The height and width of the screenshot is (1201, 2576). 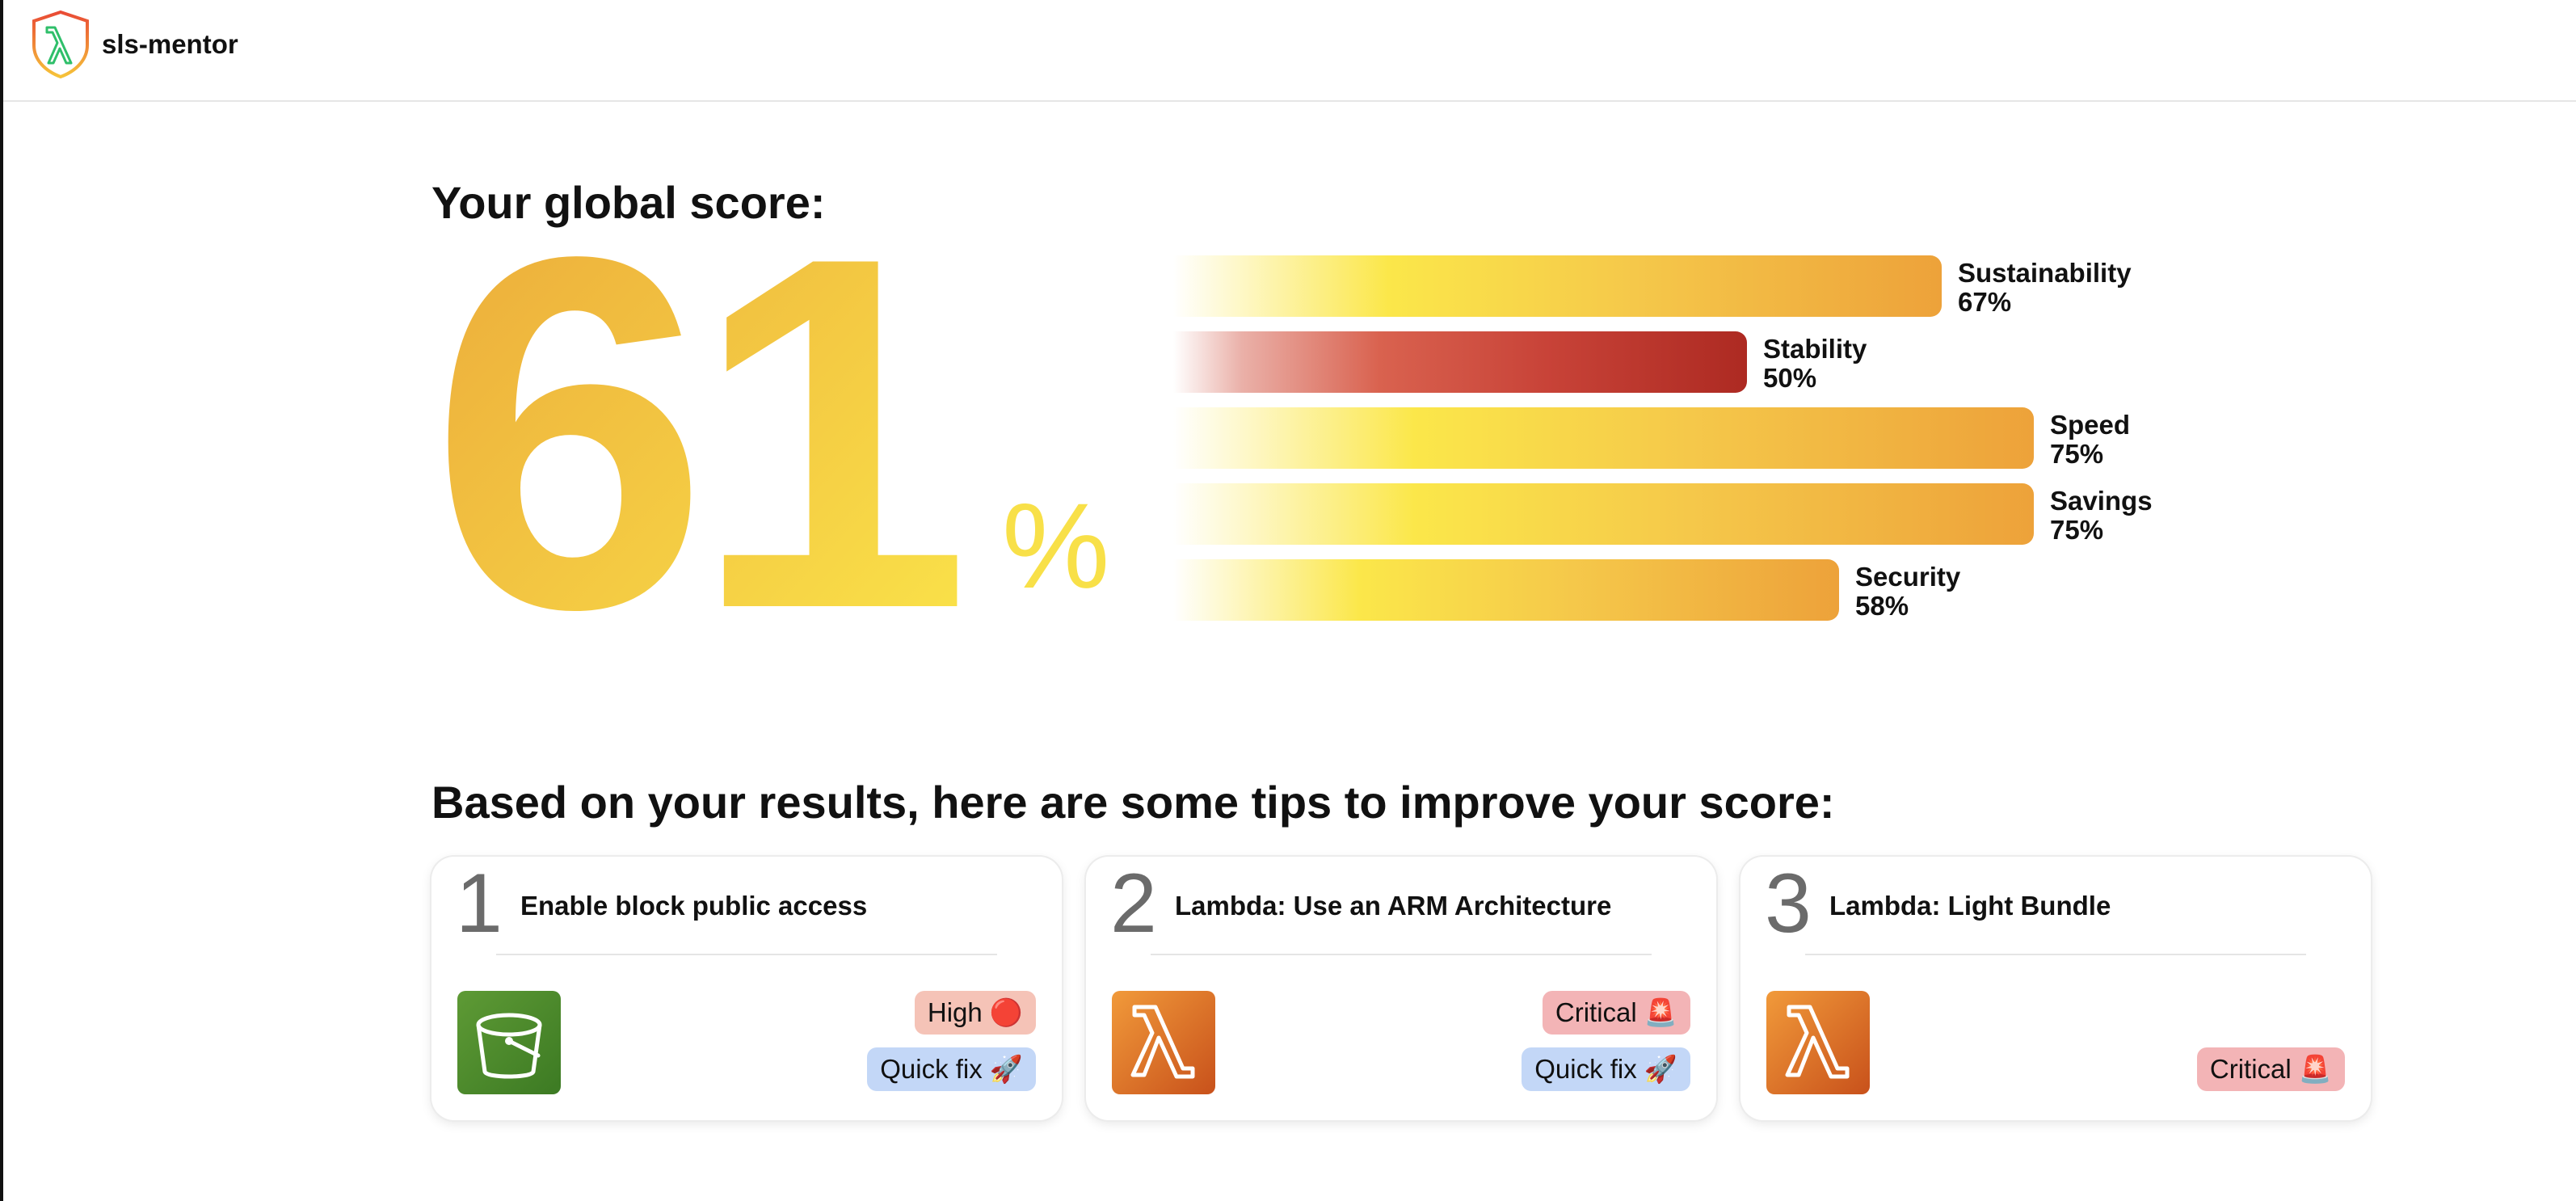 I want to click on svg-text: 61, so click(x=694, y=420).